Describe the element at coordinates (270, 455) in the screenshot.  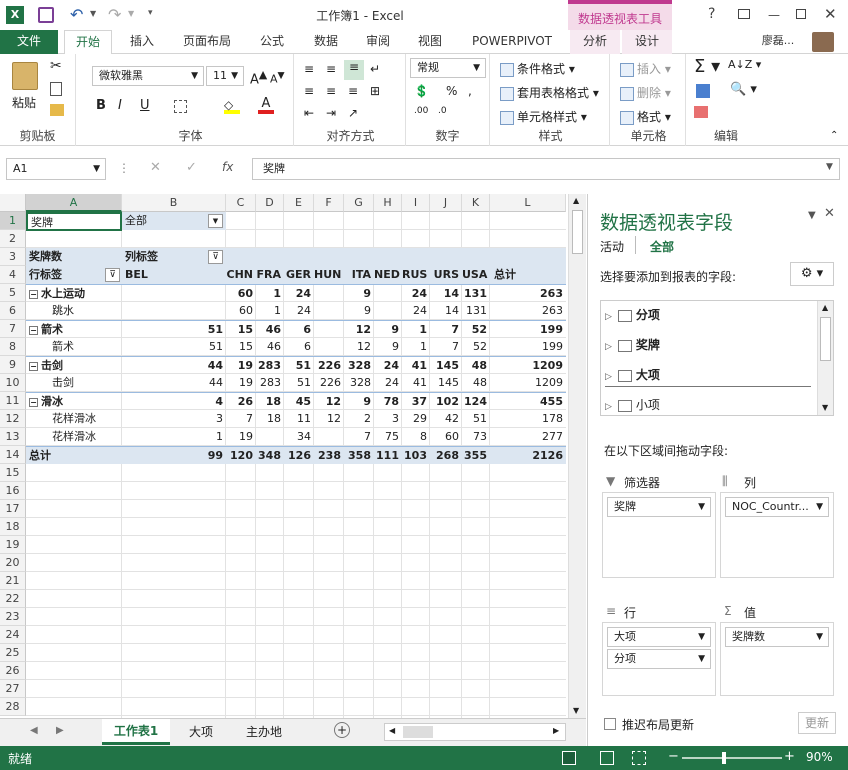
I see `value-cell: 348` at that location.